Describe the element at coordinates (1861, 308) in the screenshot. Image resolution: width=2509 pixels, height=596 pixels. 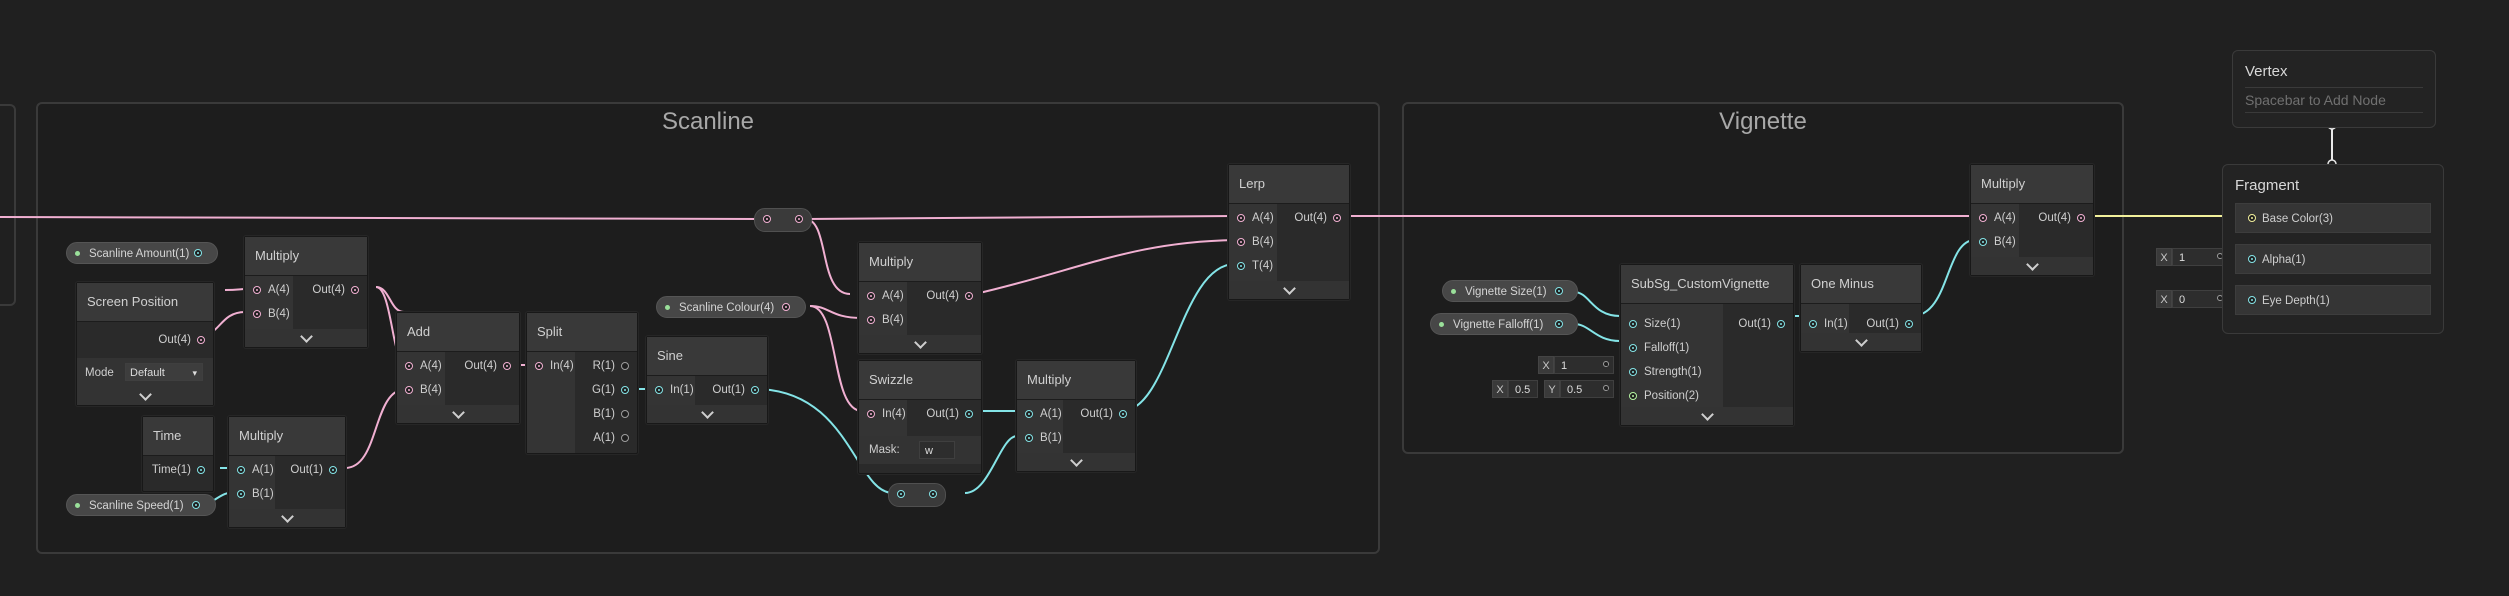
I see `one-minus-node: One Minus In(1) Out(1)` at that location.